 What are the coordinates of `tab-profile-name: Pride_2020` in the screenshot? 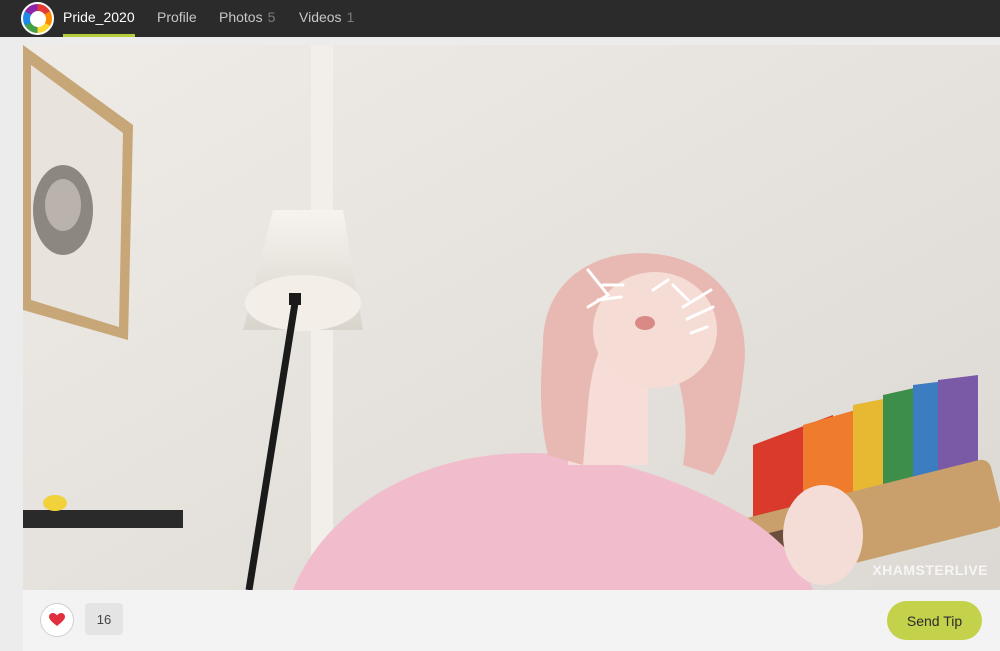 It's located at (99, 18).